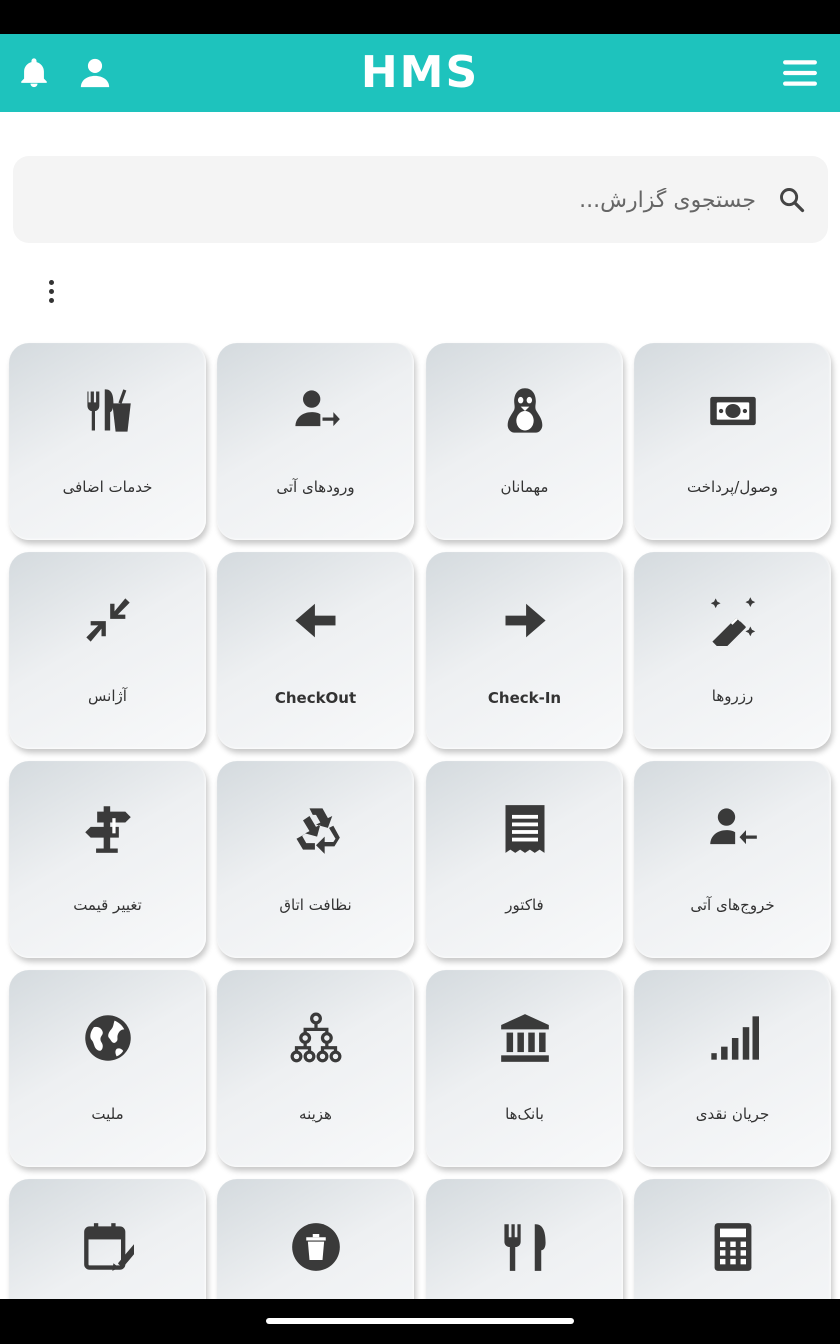 Image resolution: width=840 pixels, height=1344 pixels. What do you see at coordinates (107, 650) in the screenshot?
I see `report-tile: آژانس` at bounding box center [107, 650].